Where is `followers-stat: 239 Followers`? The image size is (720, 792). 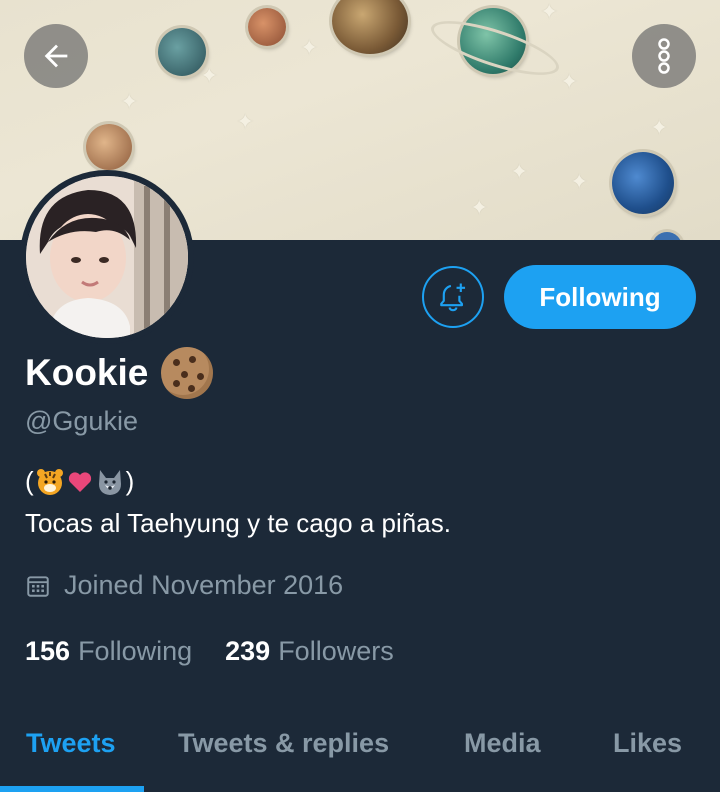
followers-stat: 239 Followers is located at coordinates (309, 651).